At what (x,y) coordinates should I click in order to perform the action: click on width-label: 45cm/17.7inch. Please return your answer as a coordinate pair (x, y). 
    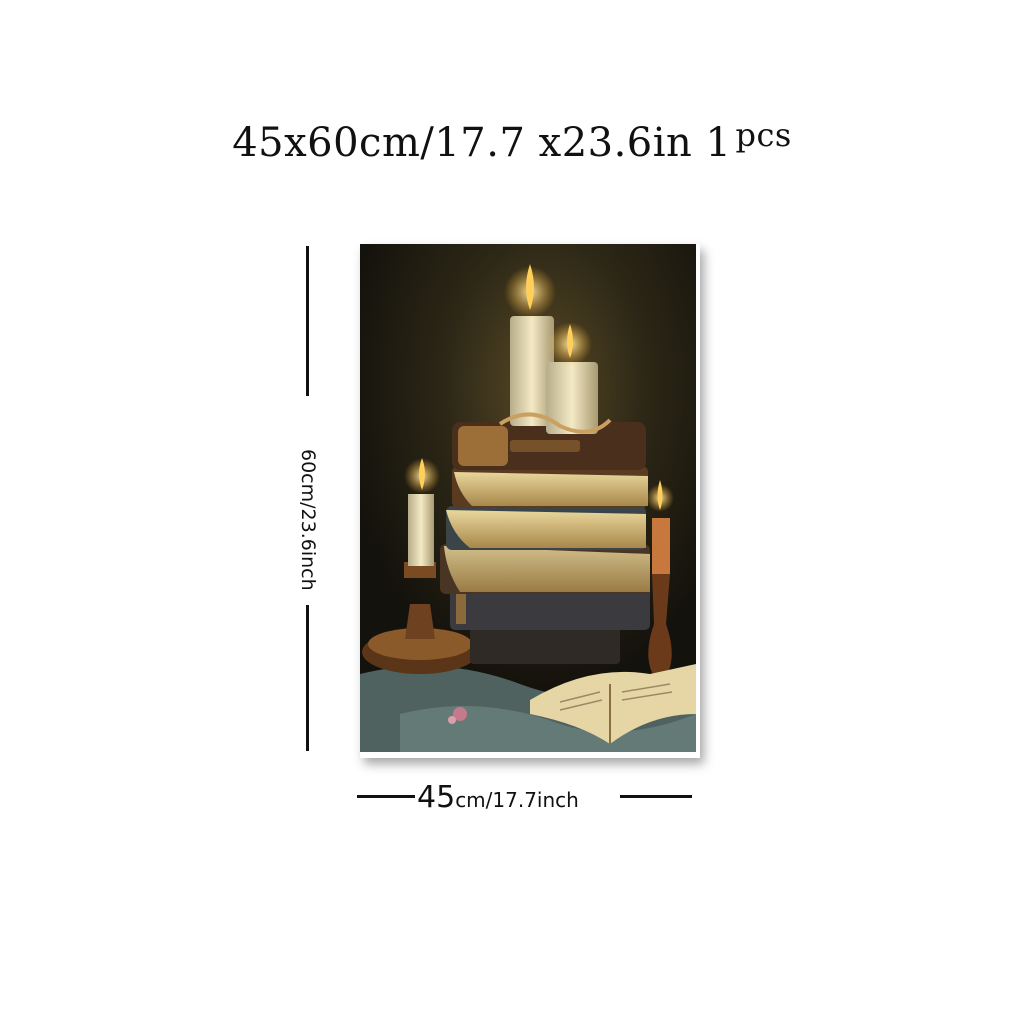
    Looking at the image, I should click on (517, 797).